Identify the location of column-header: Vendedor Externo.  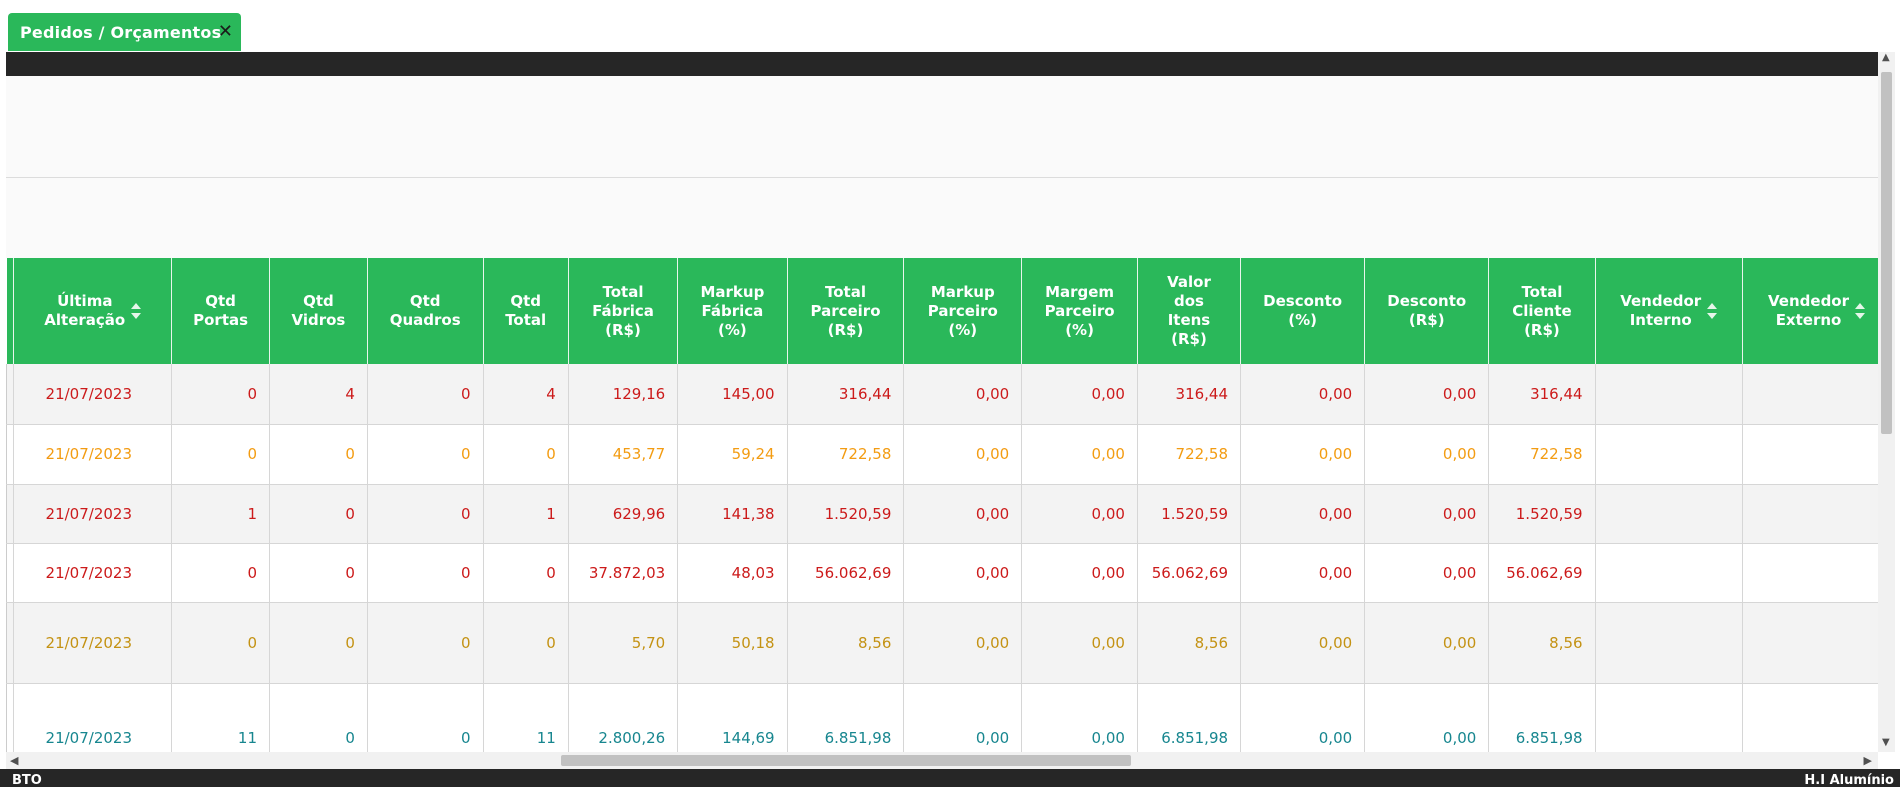
(1810, 311).